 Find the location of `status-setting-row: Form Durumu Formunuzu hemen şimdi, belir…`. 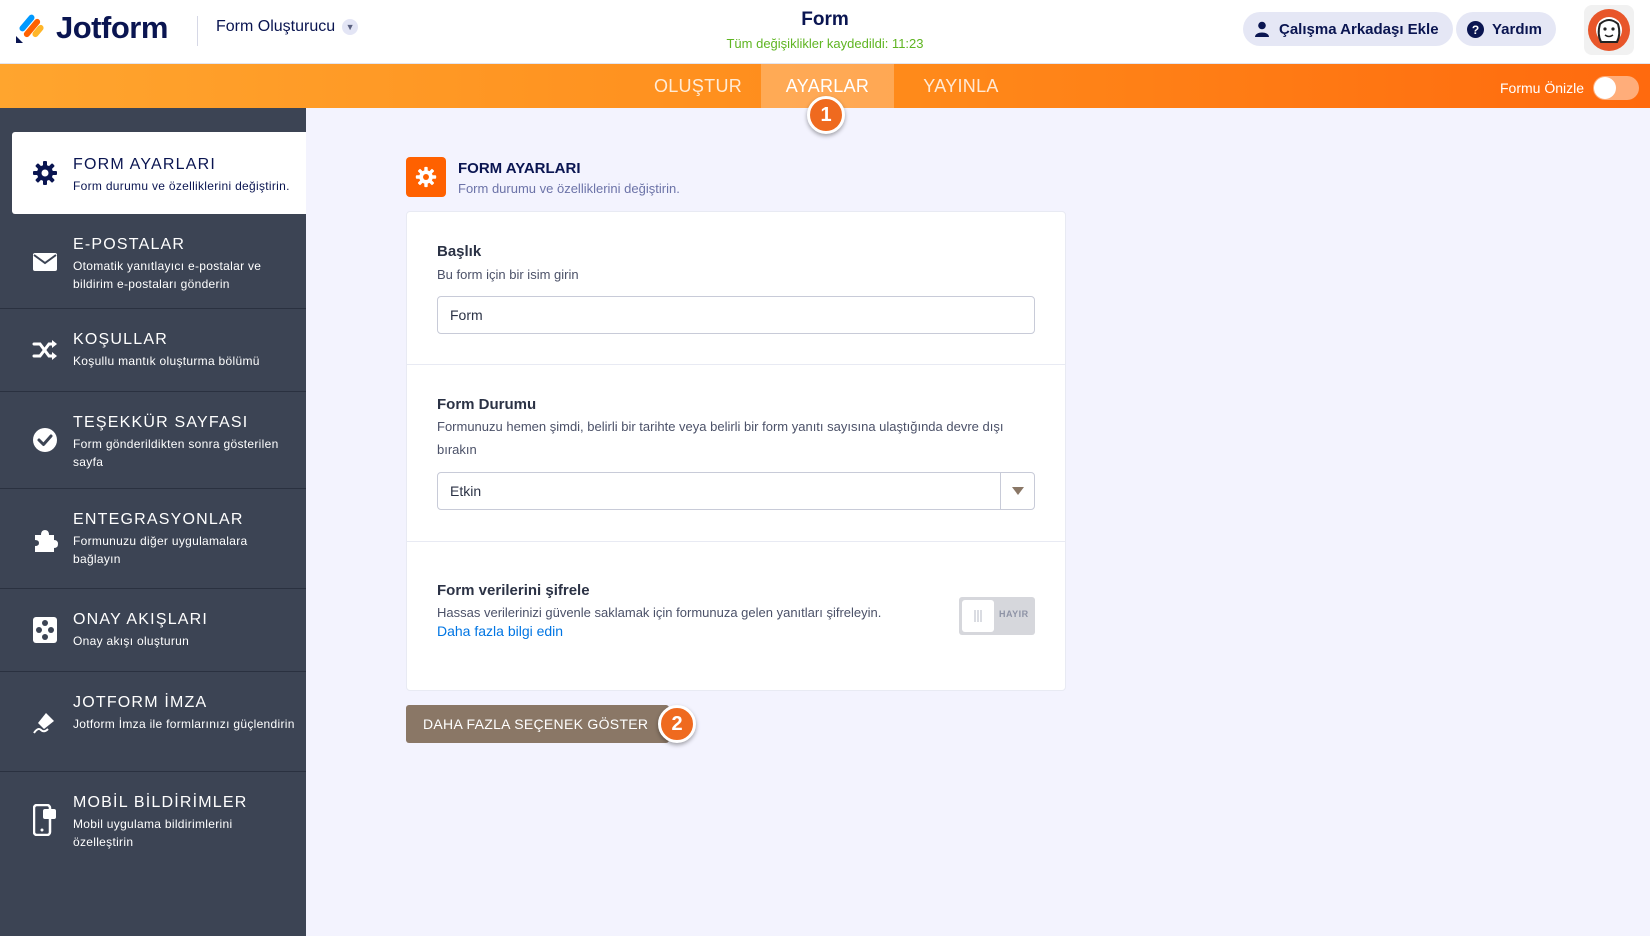

status-setting-row: Form Durumu Formunuzu hemen şimdi, belir… is located at coordinates (736, 453).